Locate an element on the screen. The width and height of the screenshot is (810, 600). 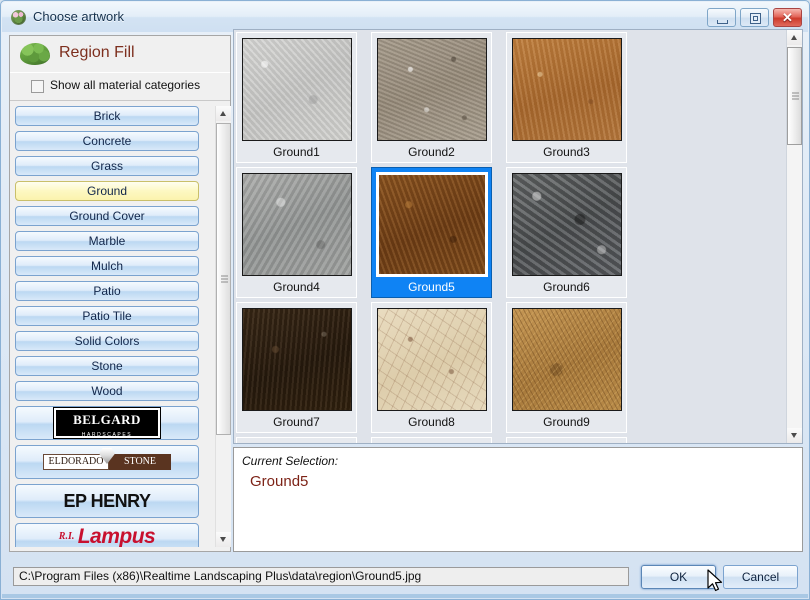
cancel-button: Cancel is located at coordinates (760, 577).